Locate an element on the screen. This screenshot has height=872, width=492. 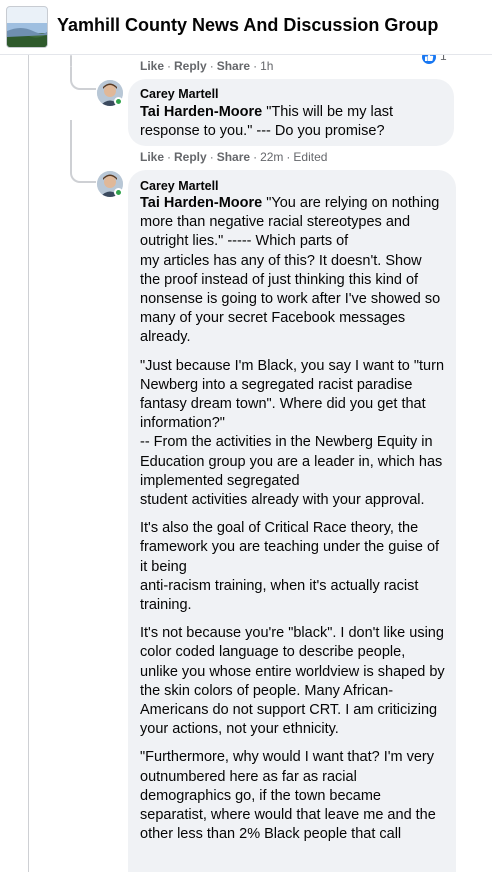
comment-time: 22m is located at coordinates (271, 157).